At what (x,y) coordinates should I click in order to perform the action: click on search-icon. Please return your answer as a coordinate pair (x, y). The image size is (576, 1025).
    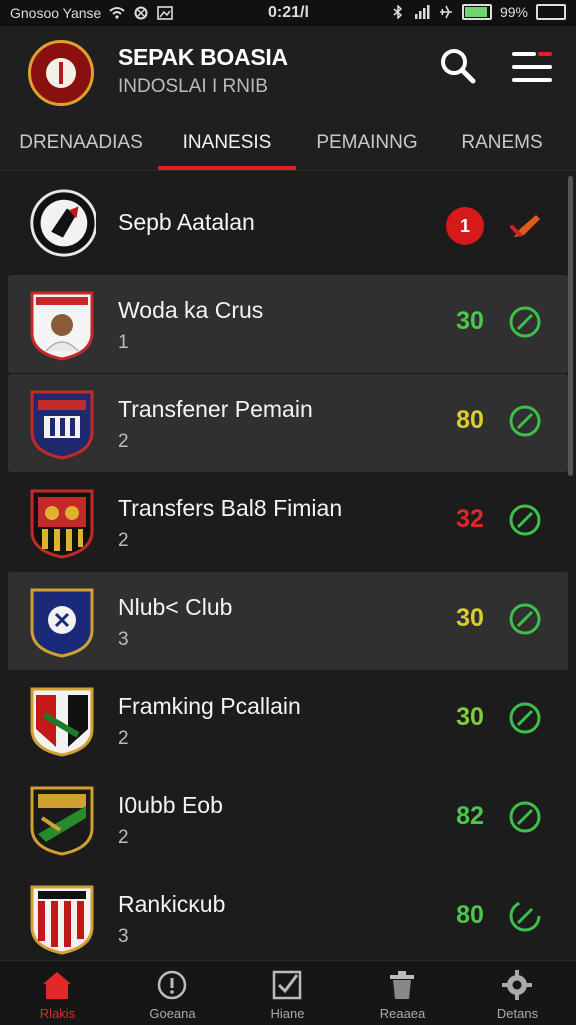
    Looking at the image, I should click on (458, 66).